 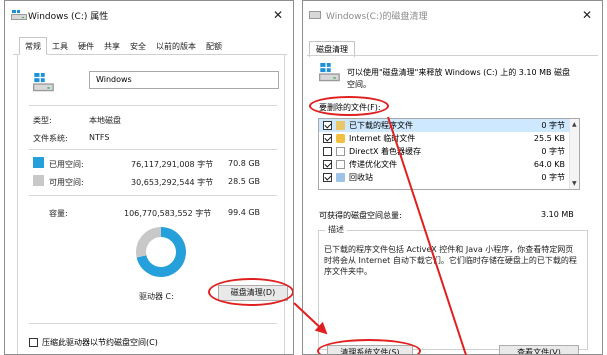 I want to click on tab-hardware: 硬件, so click(x=86, y=47).